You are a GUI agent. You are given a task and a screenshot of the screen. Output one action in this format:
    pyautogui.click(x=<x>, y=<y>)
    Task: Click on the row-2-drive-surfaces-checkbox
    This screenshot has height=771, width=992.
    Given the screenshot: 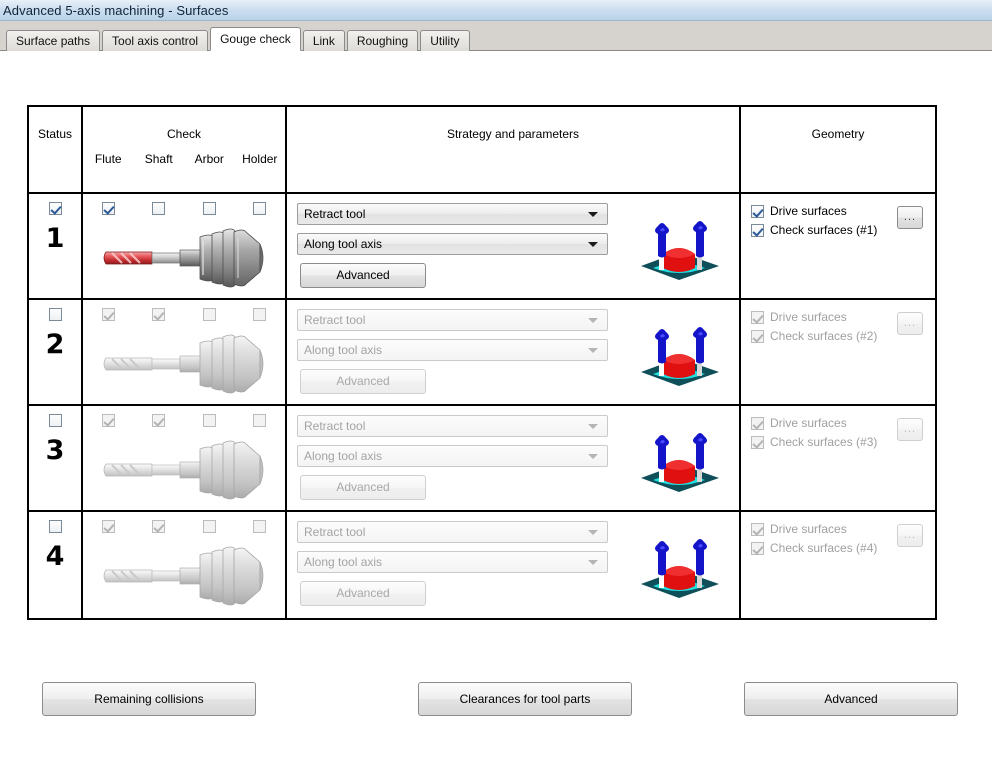 What is the action you would take?
    pyautogui.click(x=757, y=317)
    